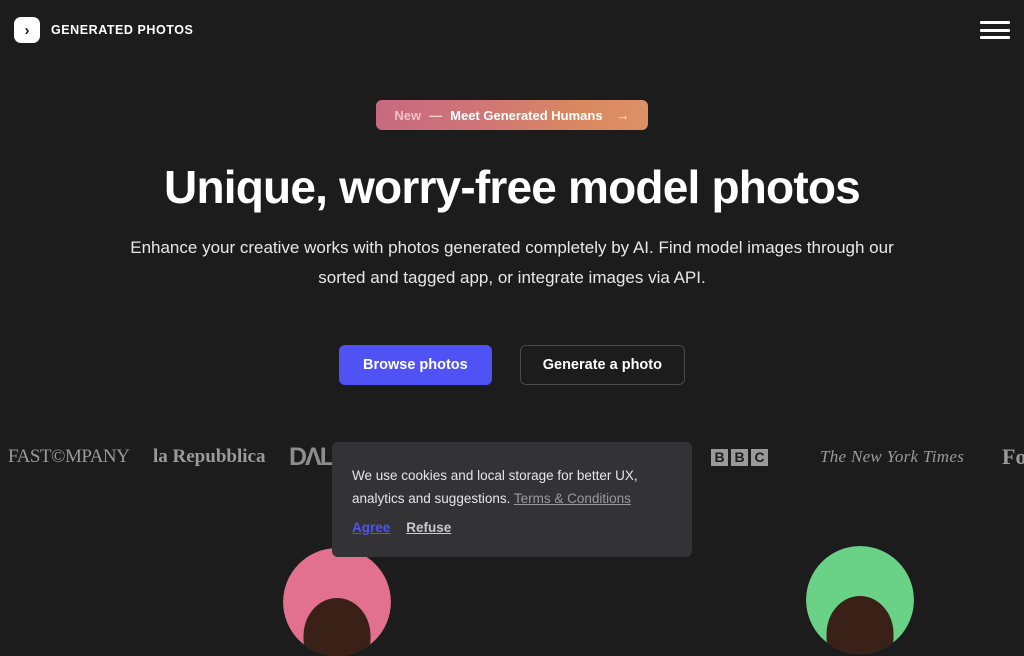 The height and width of the screenshot is (656, 1024). I want to click on site-header: › GENERATED PHOTOS, so click(512, 30).